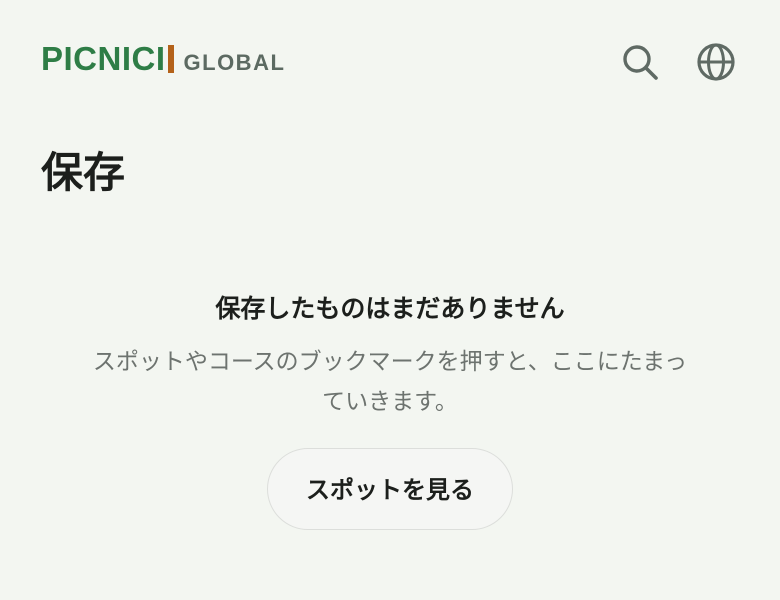  I want to click on empty-state-description: スポットやコースのブックマークを押すと、ここにたまっていきます。, so click(390, 381).